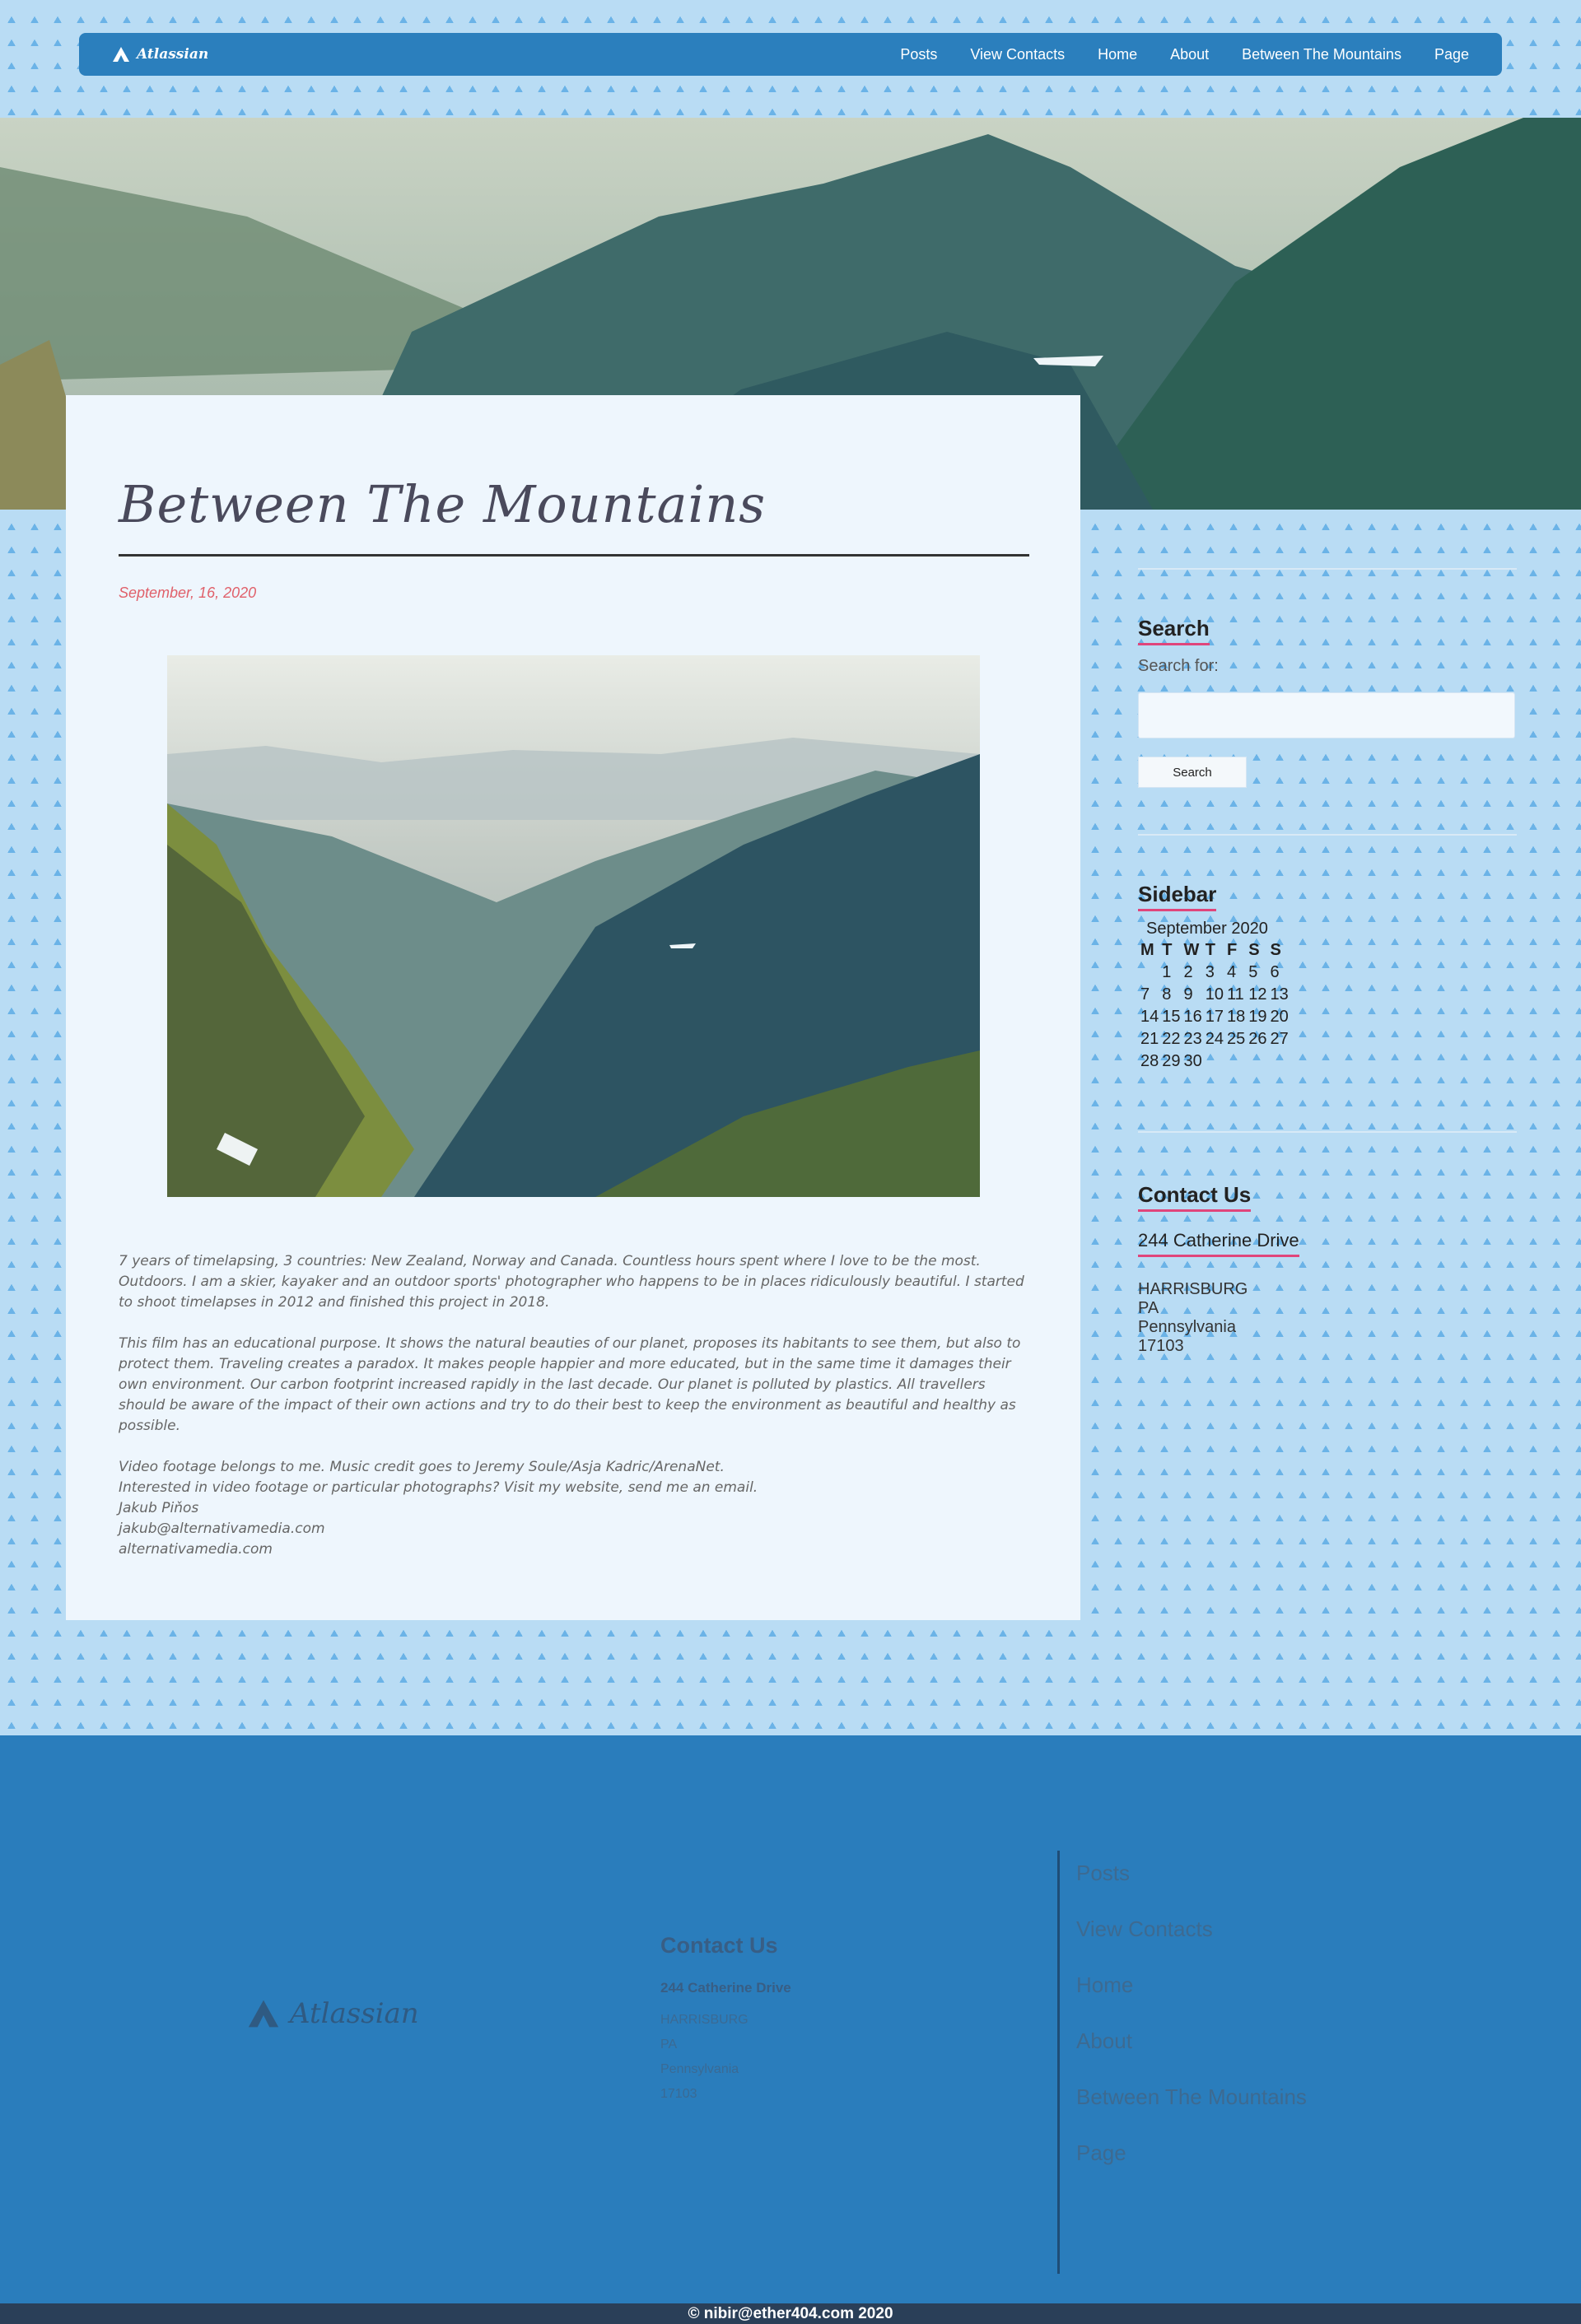  I want to click on calendar-widget: Sidebar September 2020 M T W T F S S 1 2, so click(1327, 978).